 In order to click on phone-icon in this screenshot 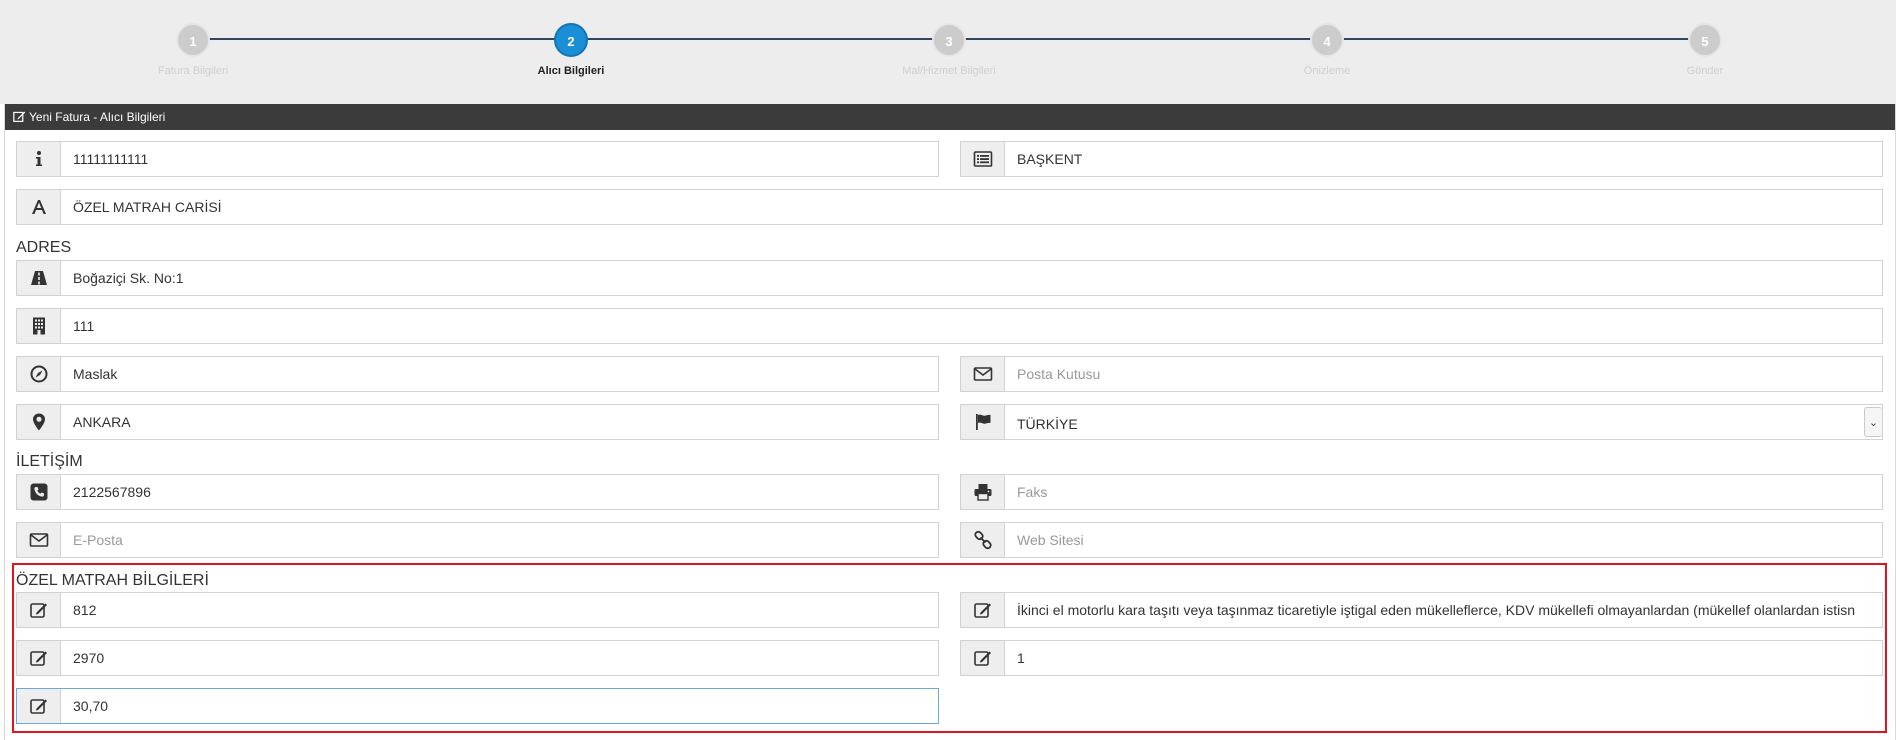, I will do `click(39, 492)`.